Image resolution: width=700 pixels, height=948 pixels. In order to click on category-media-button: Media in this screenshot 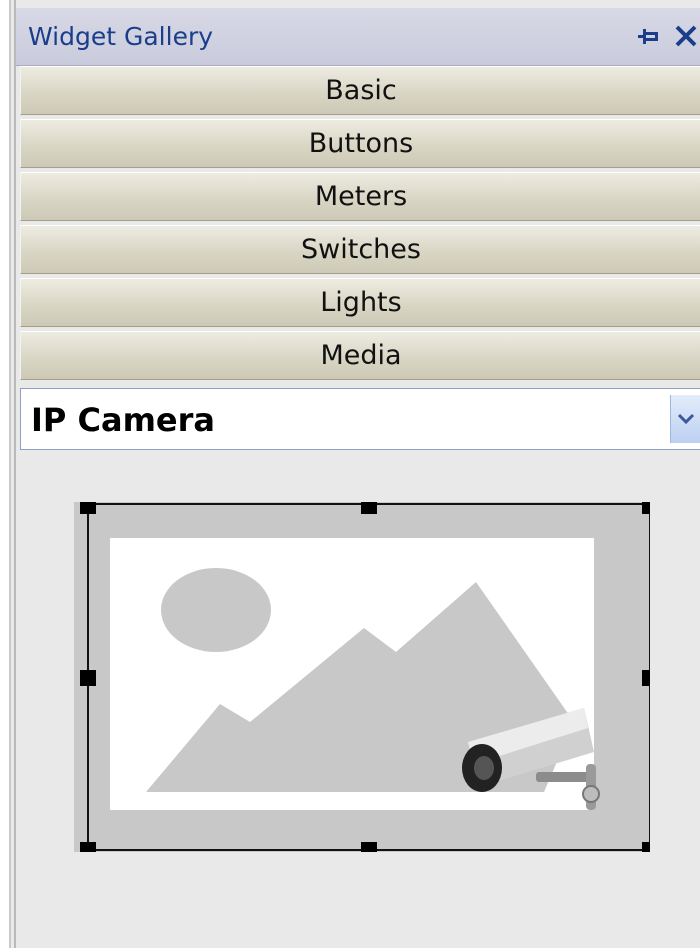, I will do `click(360, 355)`.